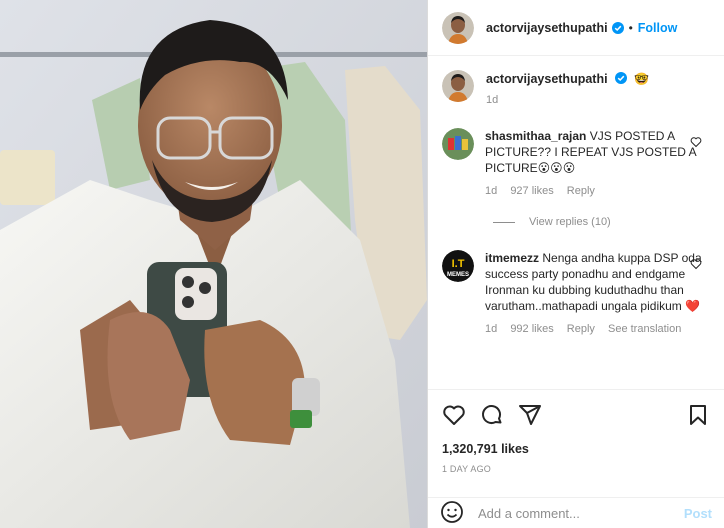 Image resolution: width=724 pixels, height=528 pixels. I want to click on caption-username: actorvijaysethupathi, so click(547, 79).